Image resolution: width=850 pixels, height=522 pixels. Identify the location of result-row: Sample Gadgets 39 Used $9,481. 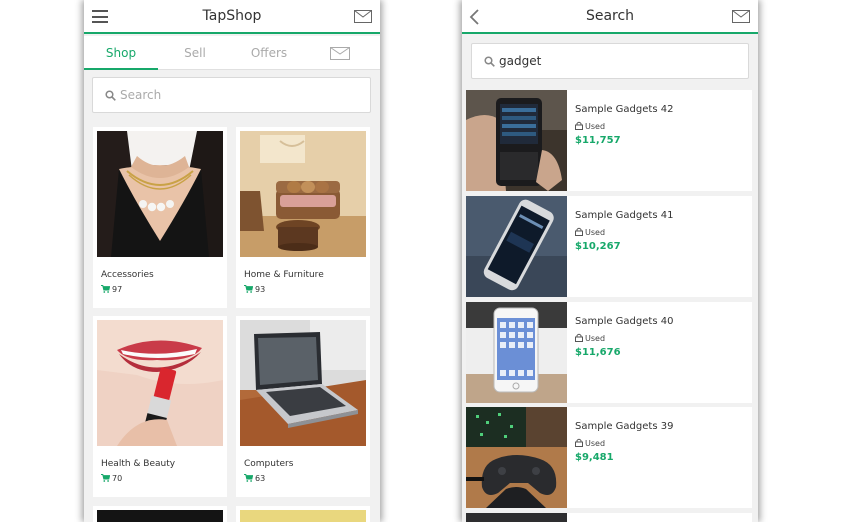
(609, 457).